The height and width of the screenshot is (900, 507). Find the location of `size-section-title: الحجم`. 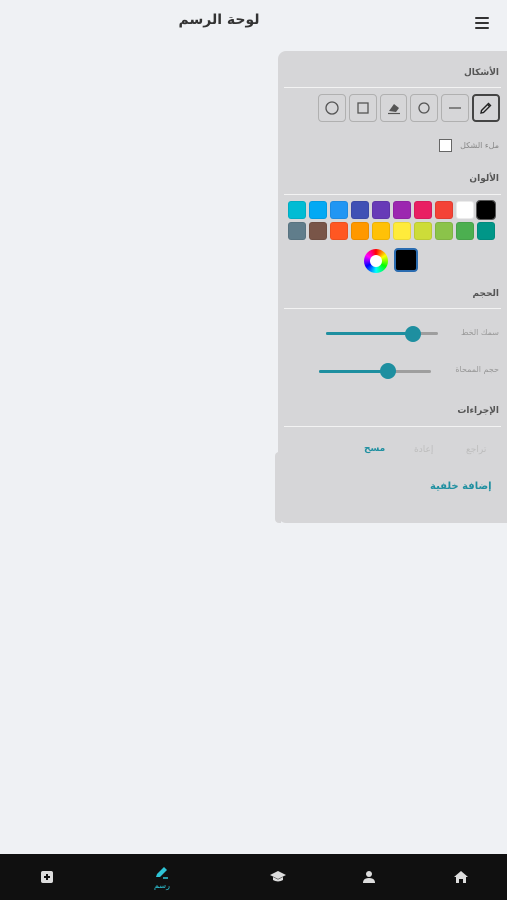

size-section-title: الحجم is located at coordinates (486, 294).